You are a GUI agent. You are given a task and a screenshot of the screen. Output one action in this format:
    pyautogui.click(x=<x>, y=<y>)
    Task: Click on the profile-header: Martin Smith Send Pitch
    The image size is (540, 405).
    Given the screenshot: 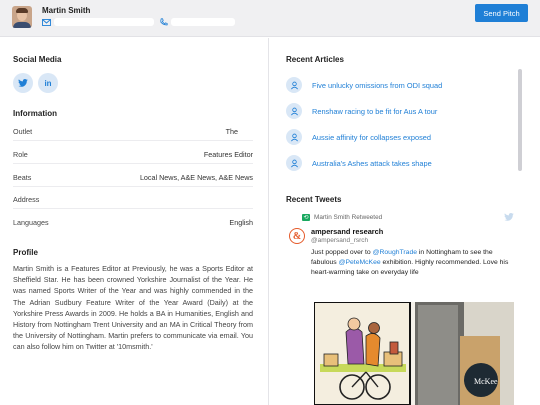 What is the action you would take?
    pyautogui.click(x=270, y=18)
    